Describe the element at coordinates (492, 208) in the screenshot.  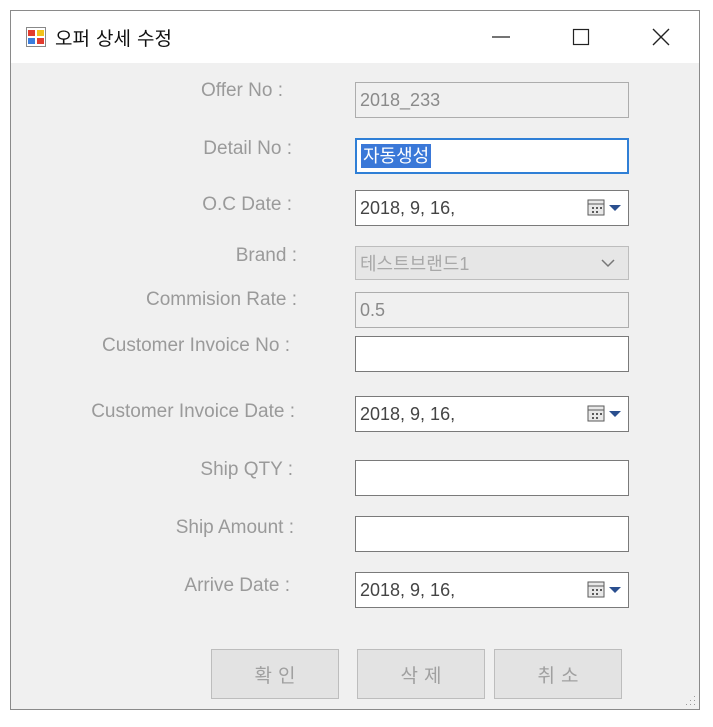
I see `oc-date-picker: 2018, 9, 16,` at that location.